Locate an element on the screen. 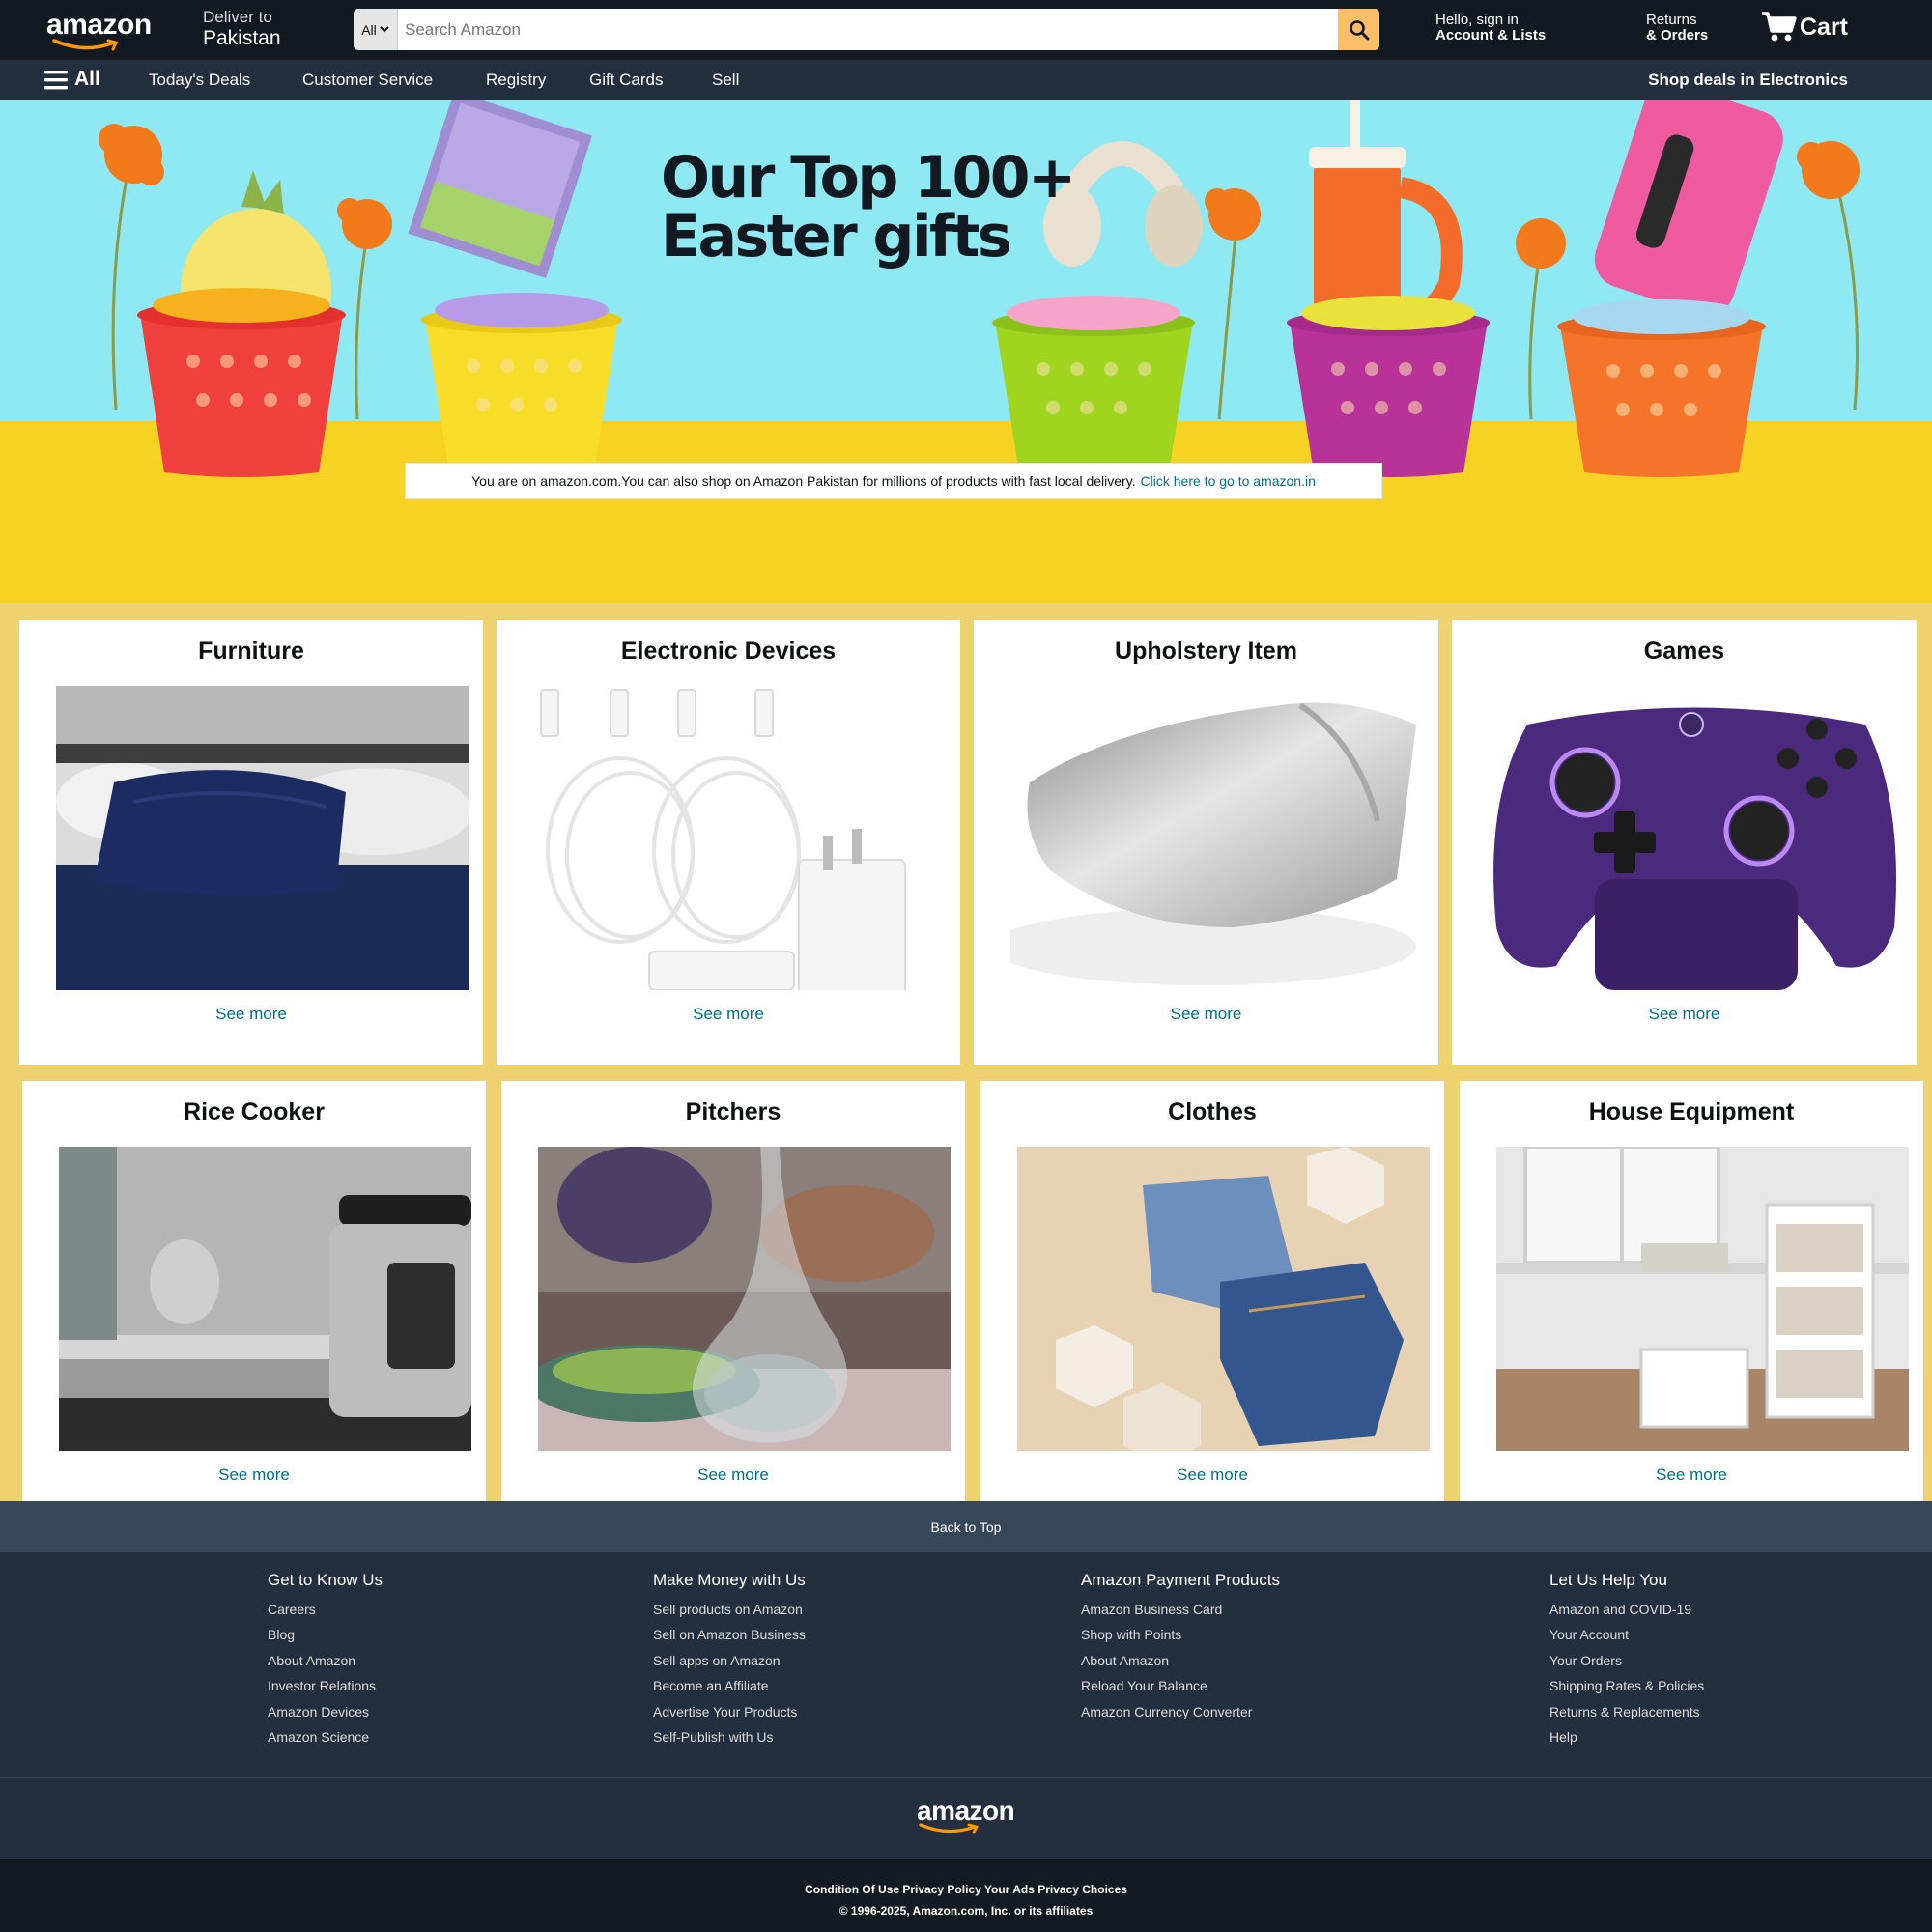 The width and height of the screenshot is (1932, 1932). returns-label: Returns is located at coordinates (1671, 20).